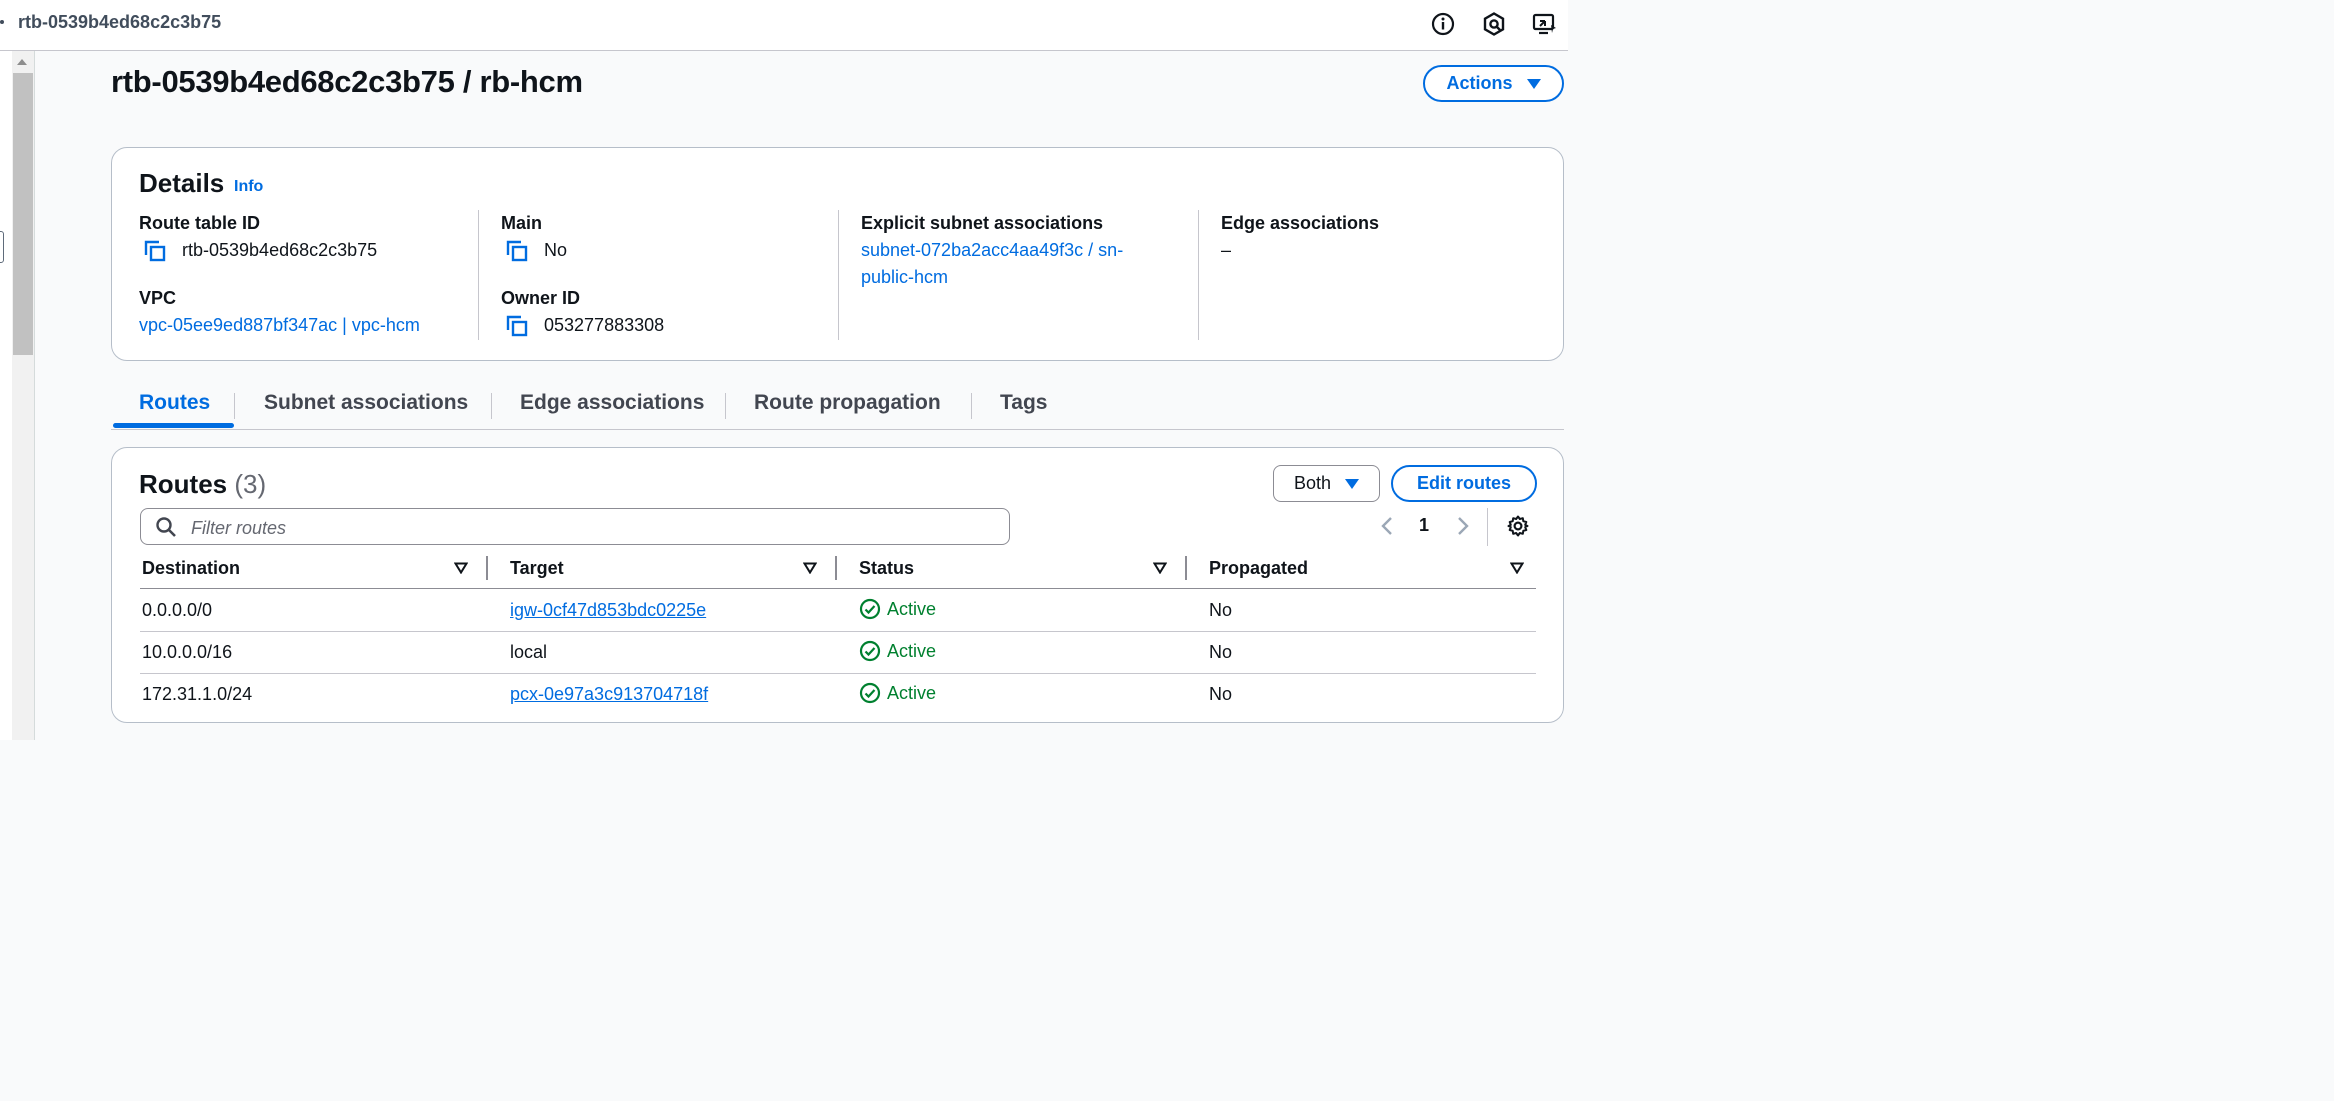 The width and height of the screenshot is (2334, 1101). What do you see at coordinates (847, 403) in the screenshot?
I see `tab-route-propagation: Route propagation` at bounding box center [847, 403].